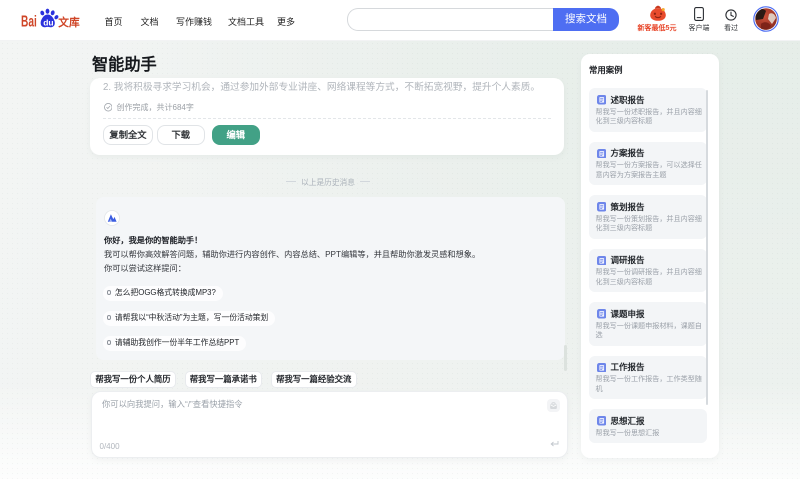 This screenshot has height=479, width=800. Describe the element at coordinates (48, 22) in the screenshot. I see `svg-text: du` at that location.